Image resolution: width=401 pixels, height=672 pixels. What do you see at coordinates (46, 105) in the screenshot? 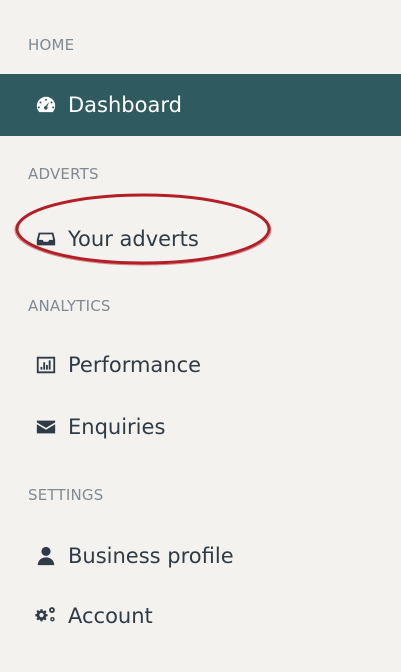
I see `dashboard-icon` at bounding box center [46, 105].